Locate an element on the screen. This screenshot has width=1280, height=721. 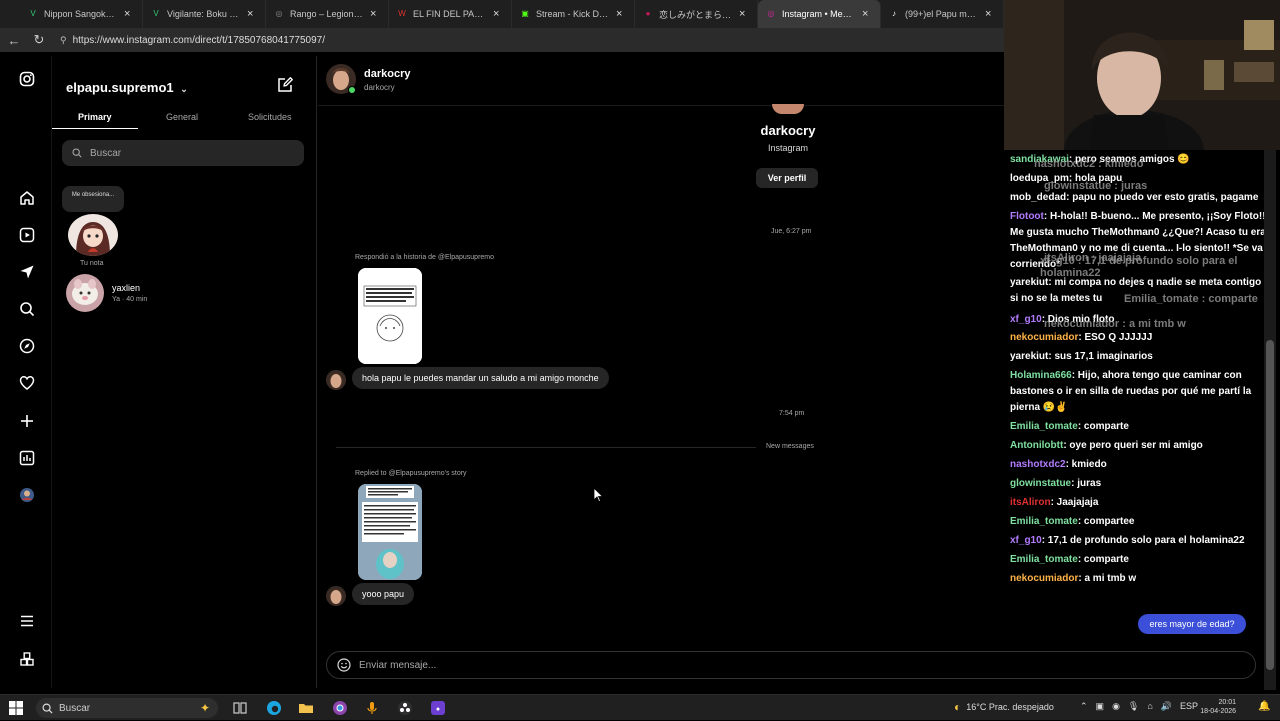
chat-username: itsAliron is located at coordinates (1030, 502).